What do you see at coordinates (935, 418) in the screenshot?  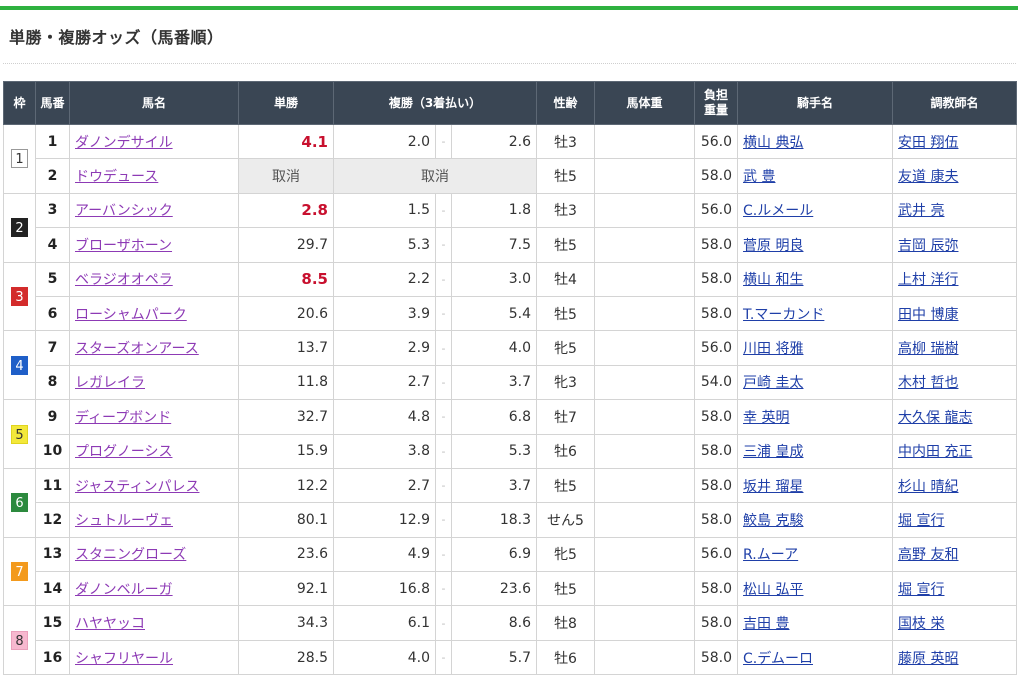 I see `trainer-link: 大久保 龍志` at bounding box center [935, 418].